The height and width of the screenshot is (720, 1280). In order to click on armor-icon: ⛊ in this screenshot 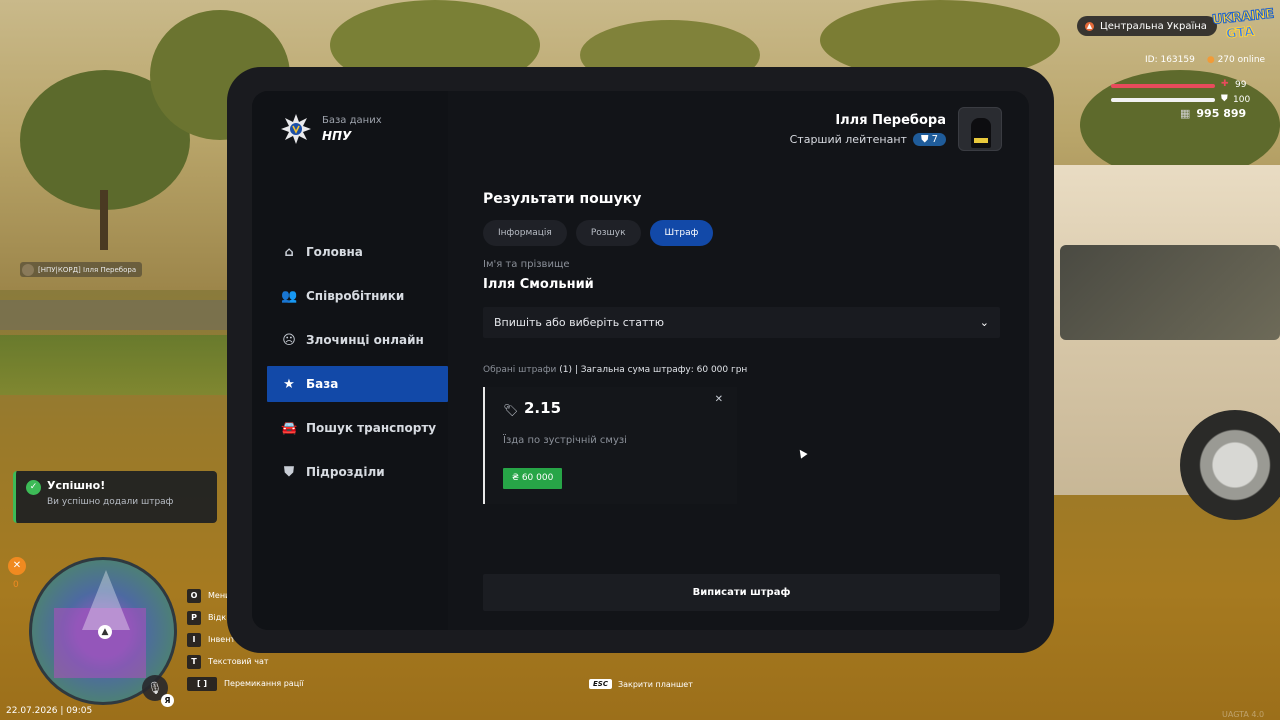, I will do `click(1224, 99)`.